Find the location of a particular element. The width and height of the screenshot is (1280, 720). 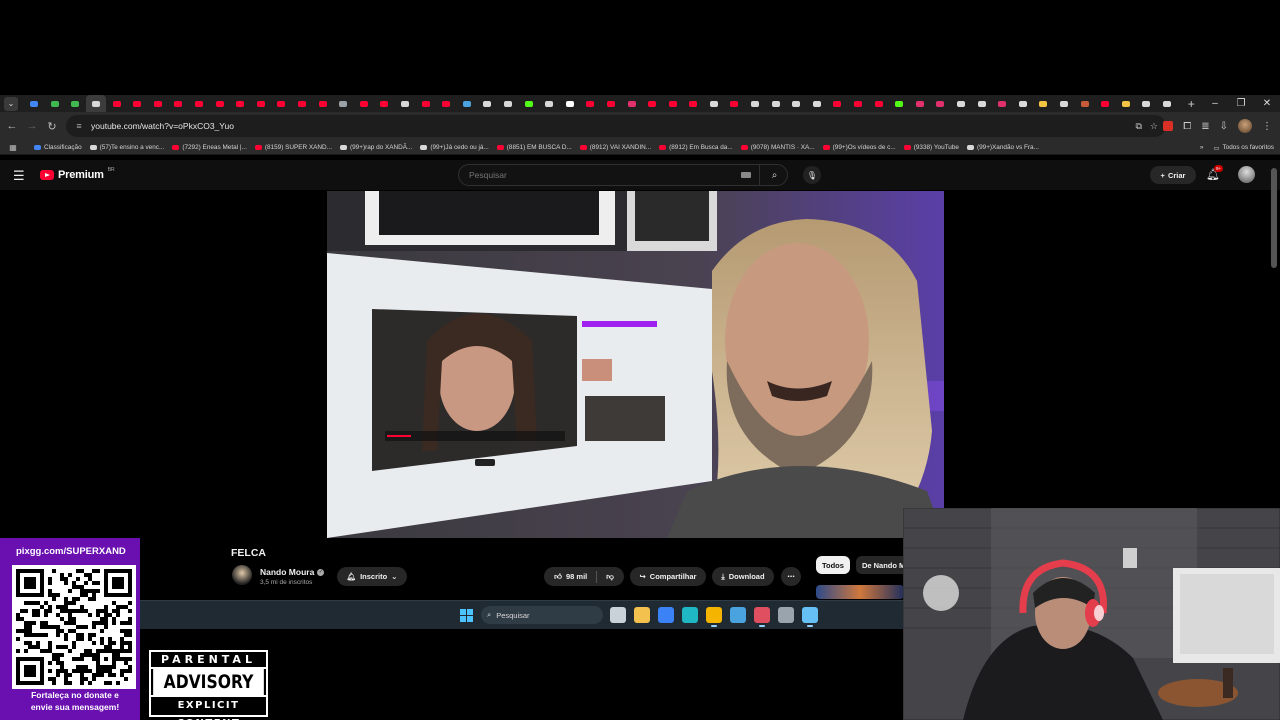

channel-name-link: Nando Moura ✓ is located at coordinates (292, 572).